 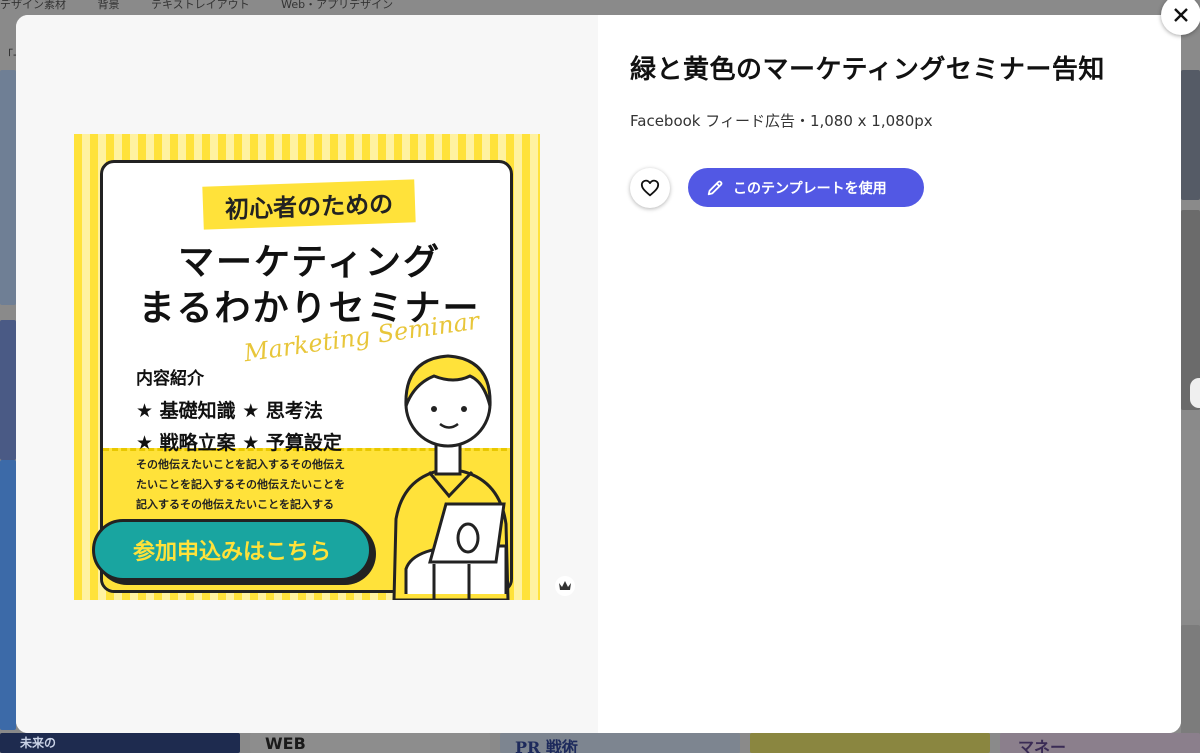 I want to click on background-nav-item: Web・アプリデザイン, so click(x=337, y=5).